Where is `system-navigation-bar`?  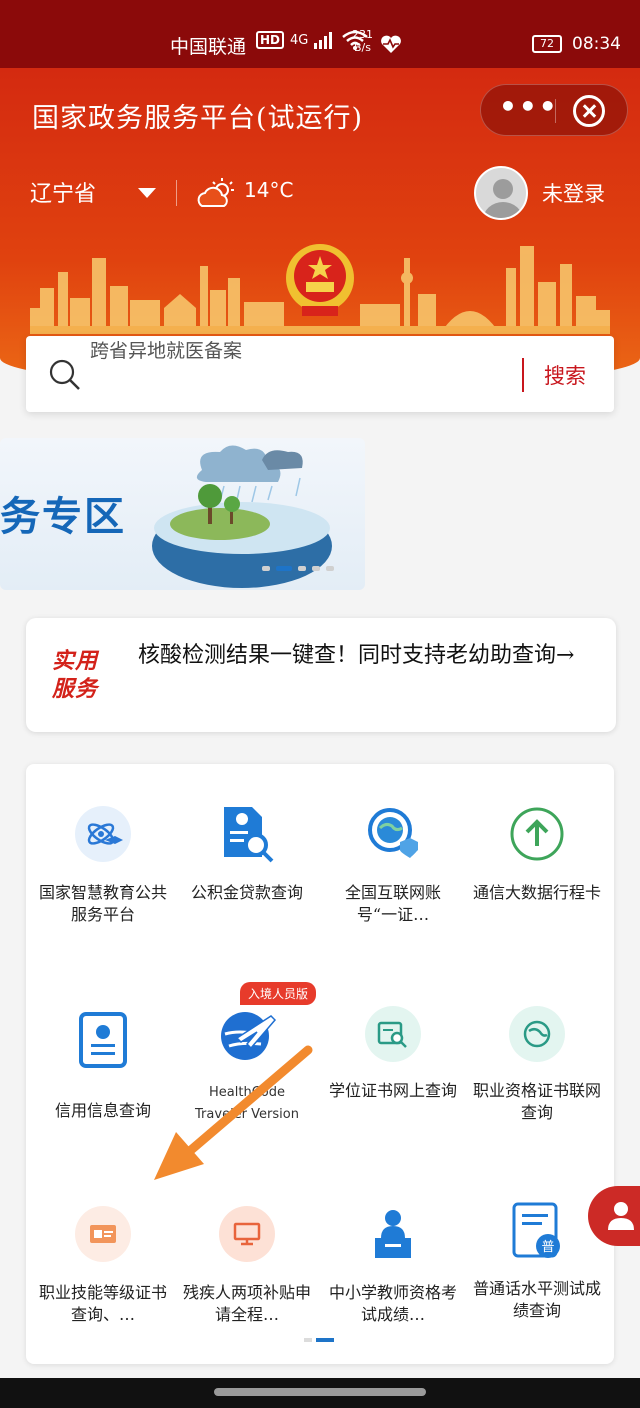 system-navigation-bar is located at coordinates (320, 1393).